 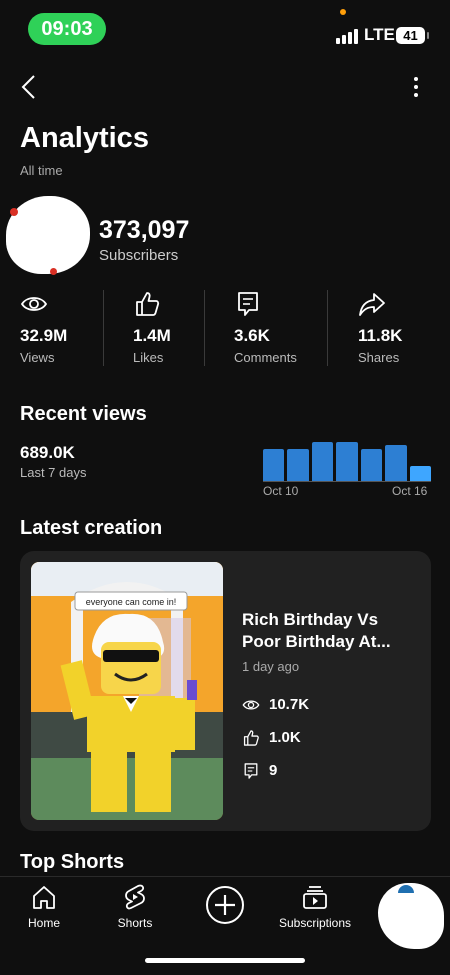 I want to click on more-options-button, so click(x=416, y=87).